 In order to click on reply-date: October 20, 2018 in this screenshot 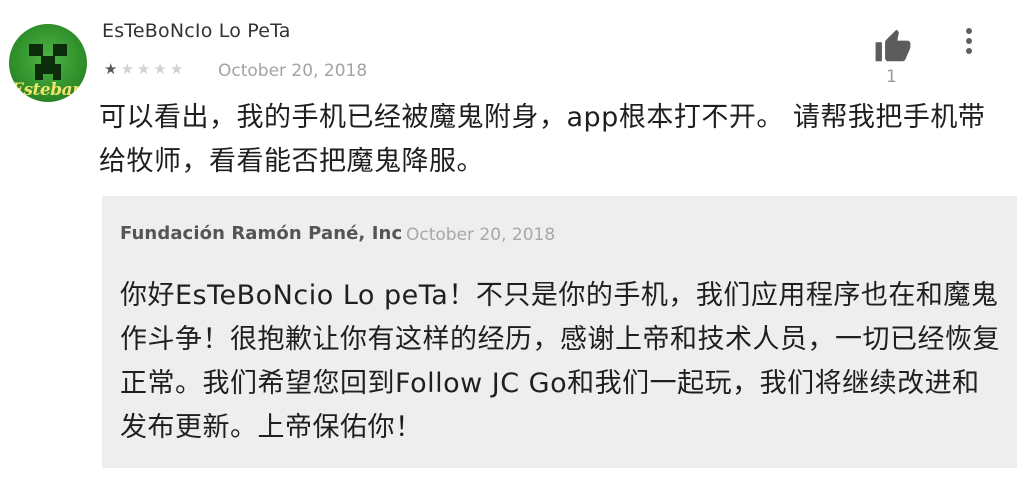, I will do `click(481, 235)`.